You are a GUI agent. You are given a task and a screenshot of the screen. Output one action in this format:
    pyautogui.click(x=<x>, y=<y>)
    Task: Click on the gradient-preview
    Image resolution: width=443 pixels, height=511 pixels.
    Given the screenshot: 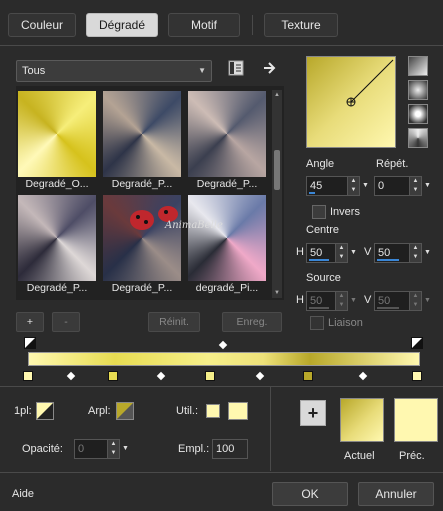 What is the action you would take?
    pyautogui.click(x=351, y=102)
    